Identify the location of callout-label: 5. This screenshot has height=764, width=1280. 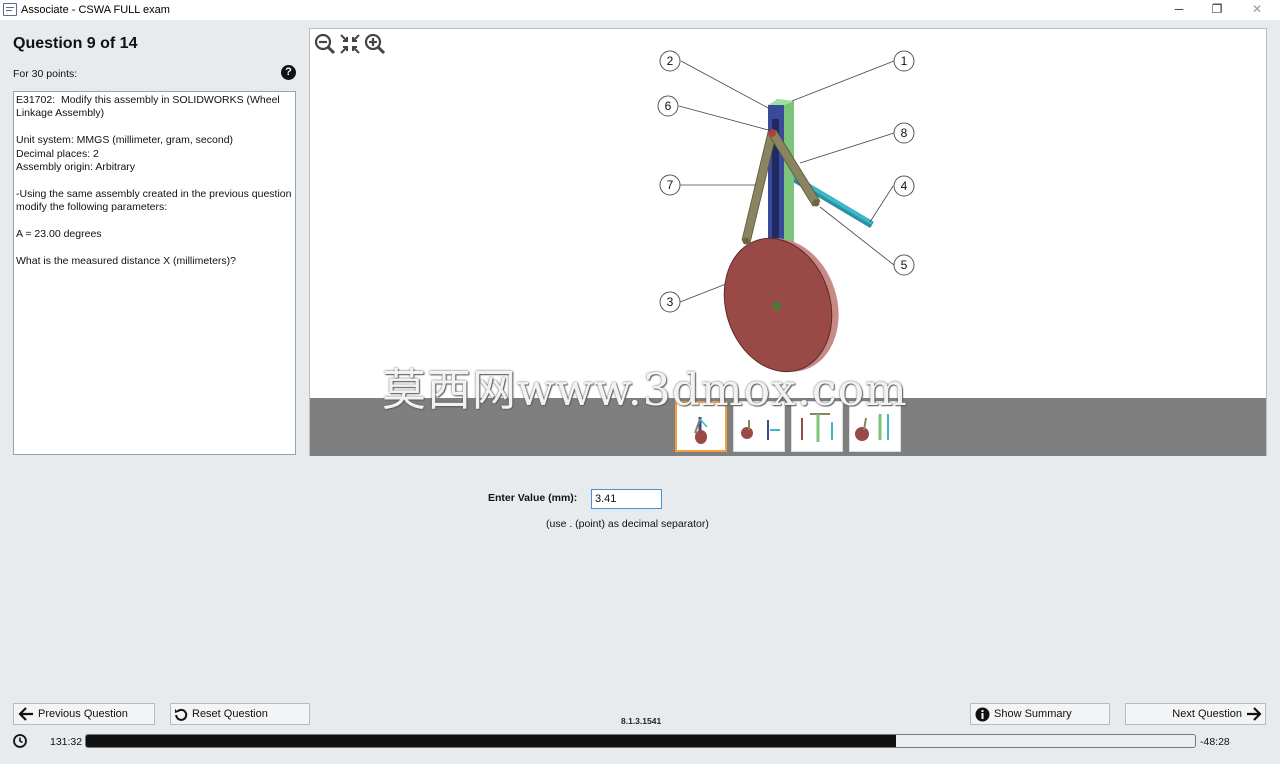
(904, 265).